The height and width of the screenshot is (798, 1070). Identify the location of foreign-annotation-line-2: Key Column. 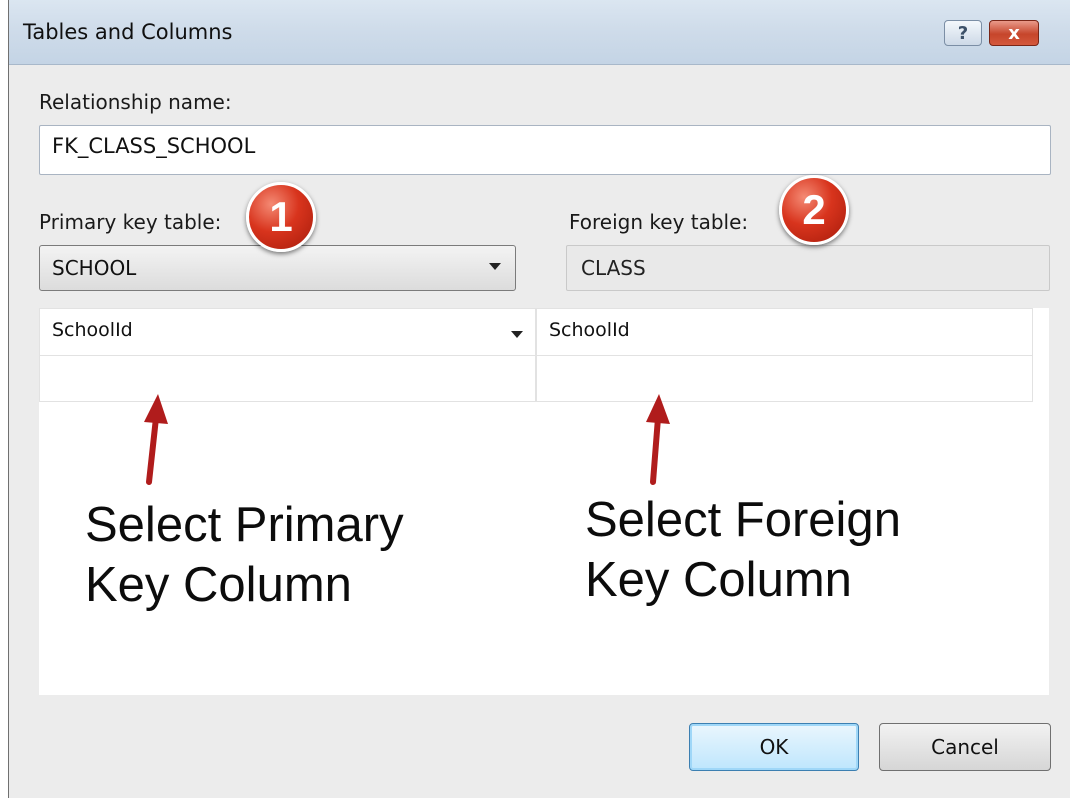
(718, 580).